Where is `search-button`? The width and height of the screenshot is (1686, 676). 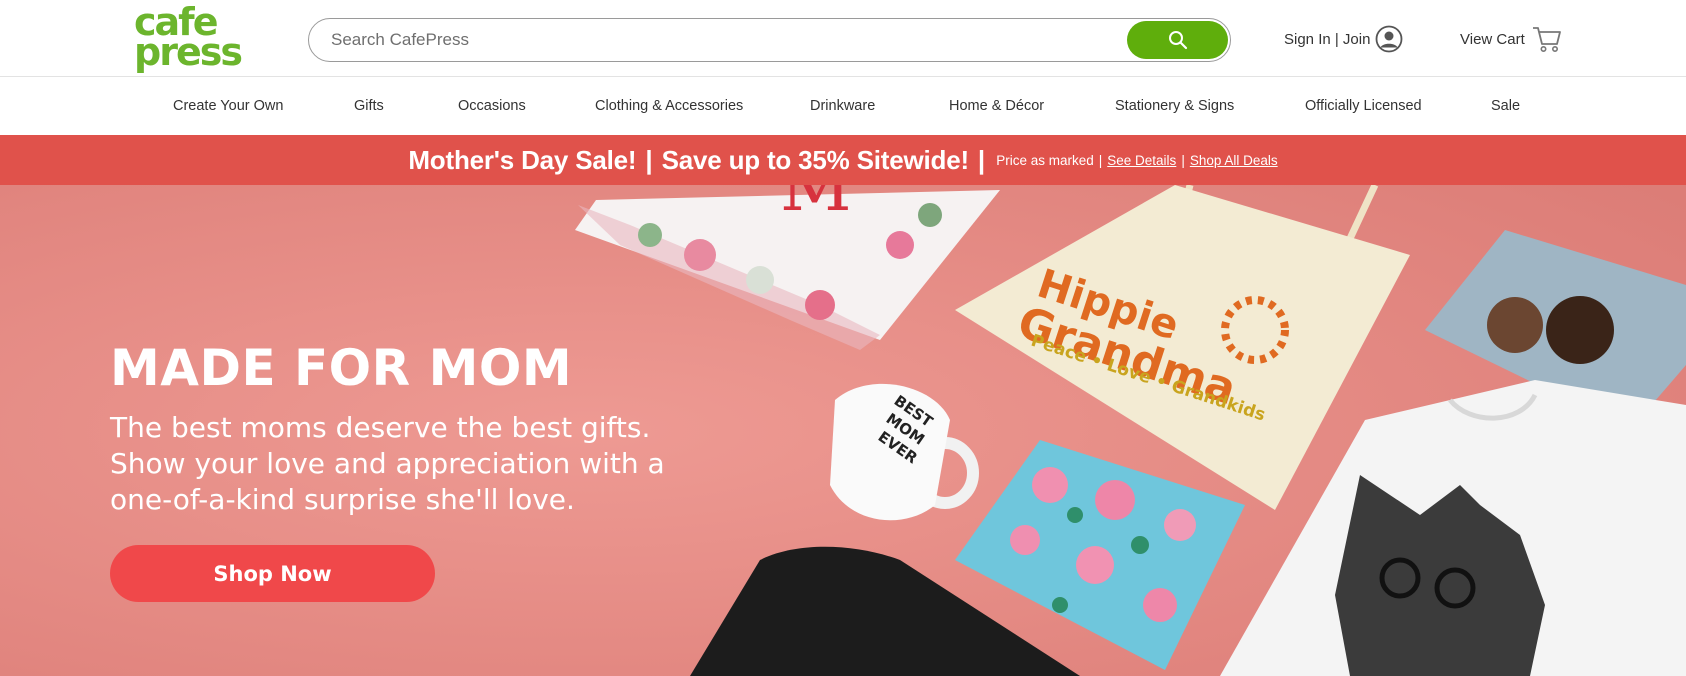
search-button is located at coordinates (1177, 40).